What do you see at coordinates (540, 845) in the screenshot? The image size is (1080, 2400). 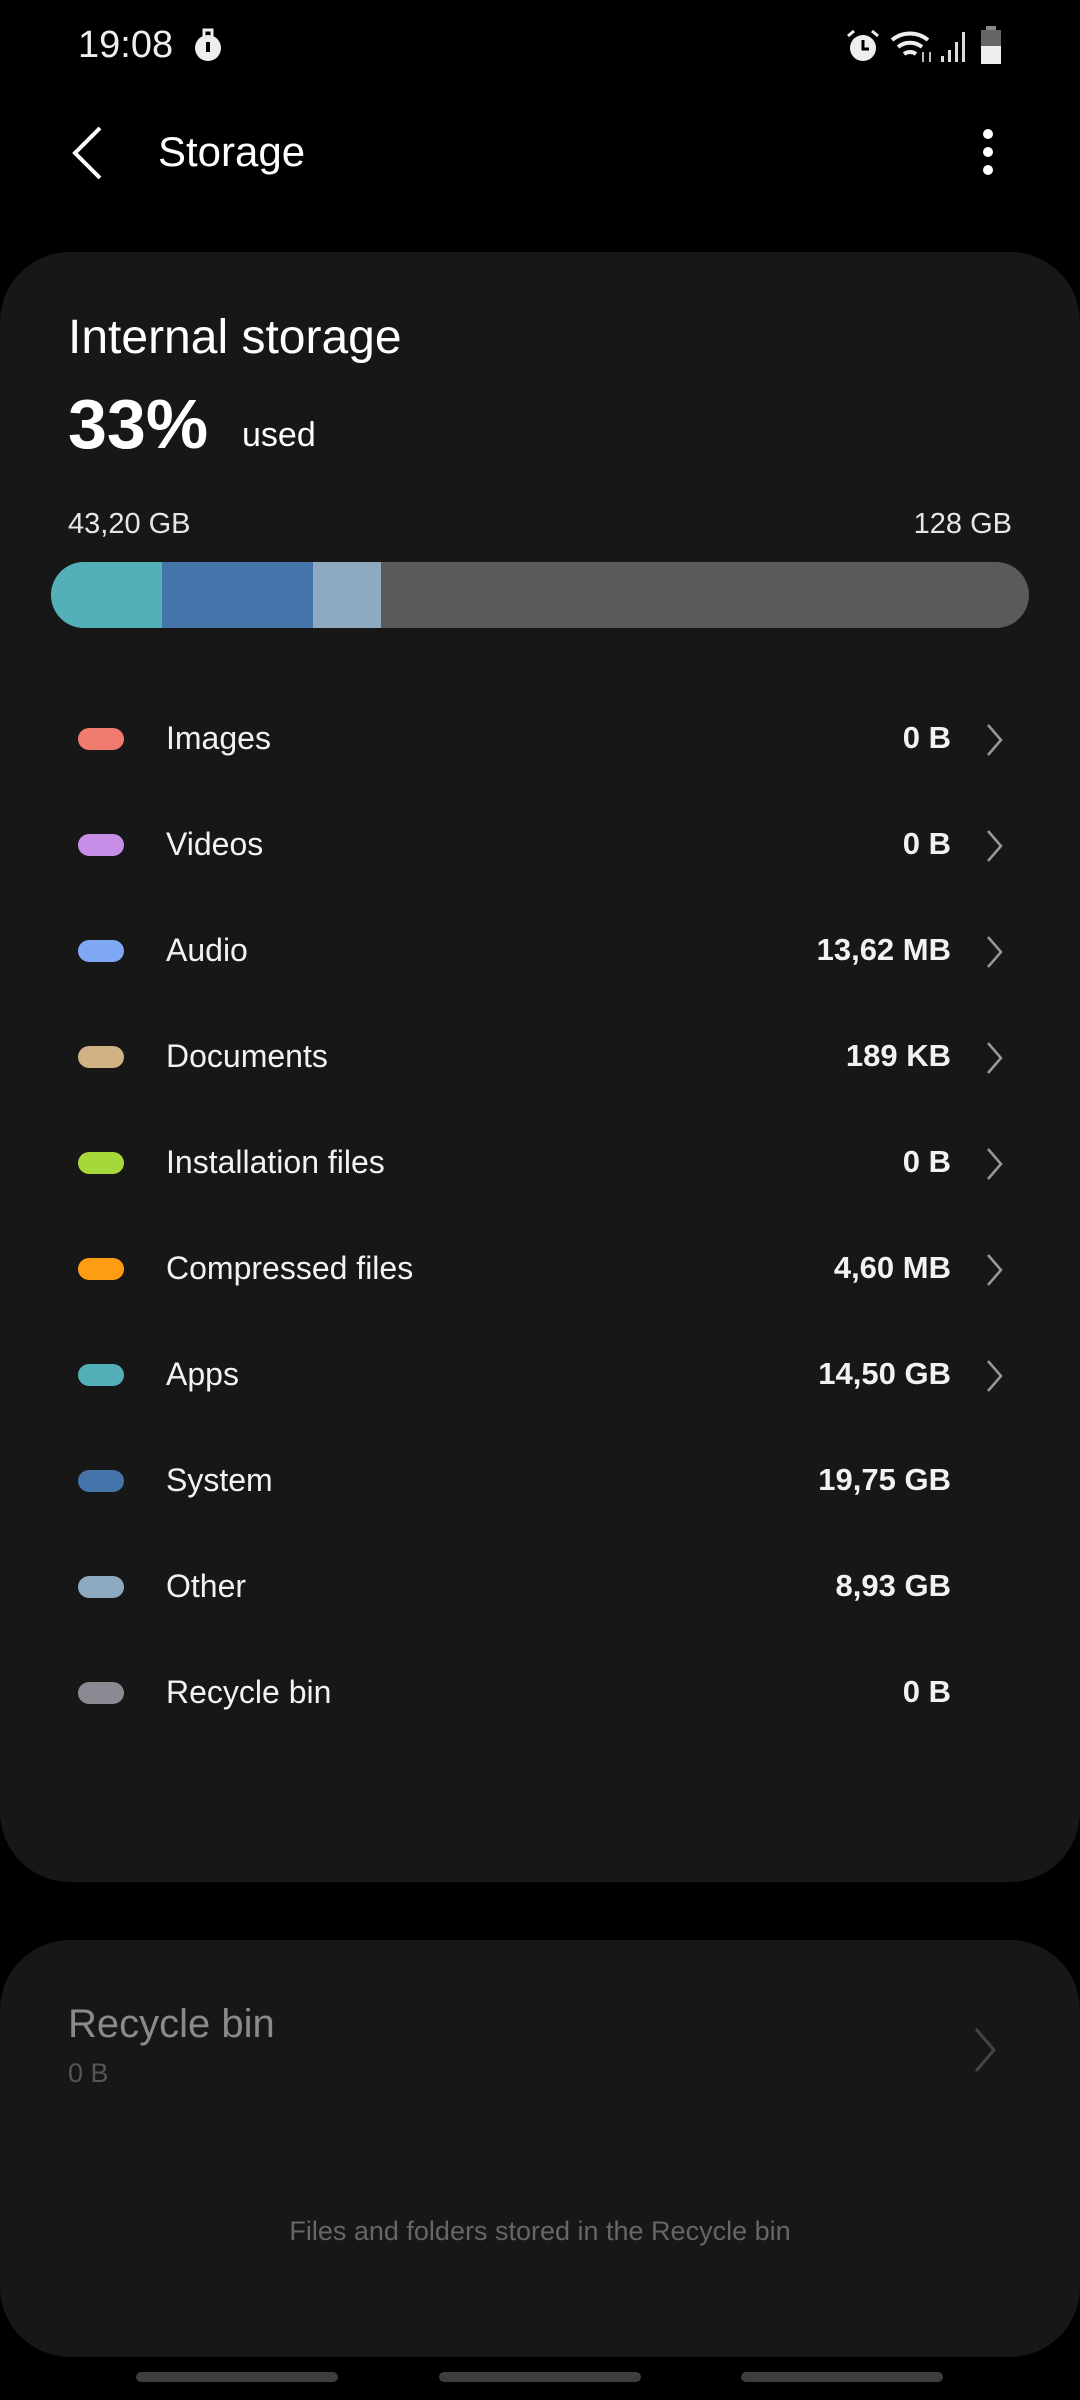 I see `category-row-videos: Videos 0 B` at bounding box center [540, 845].